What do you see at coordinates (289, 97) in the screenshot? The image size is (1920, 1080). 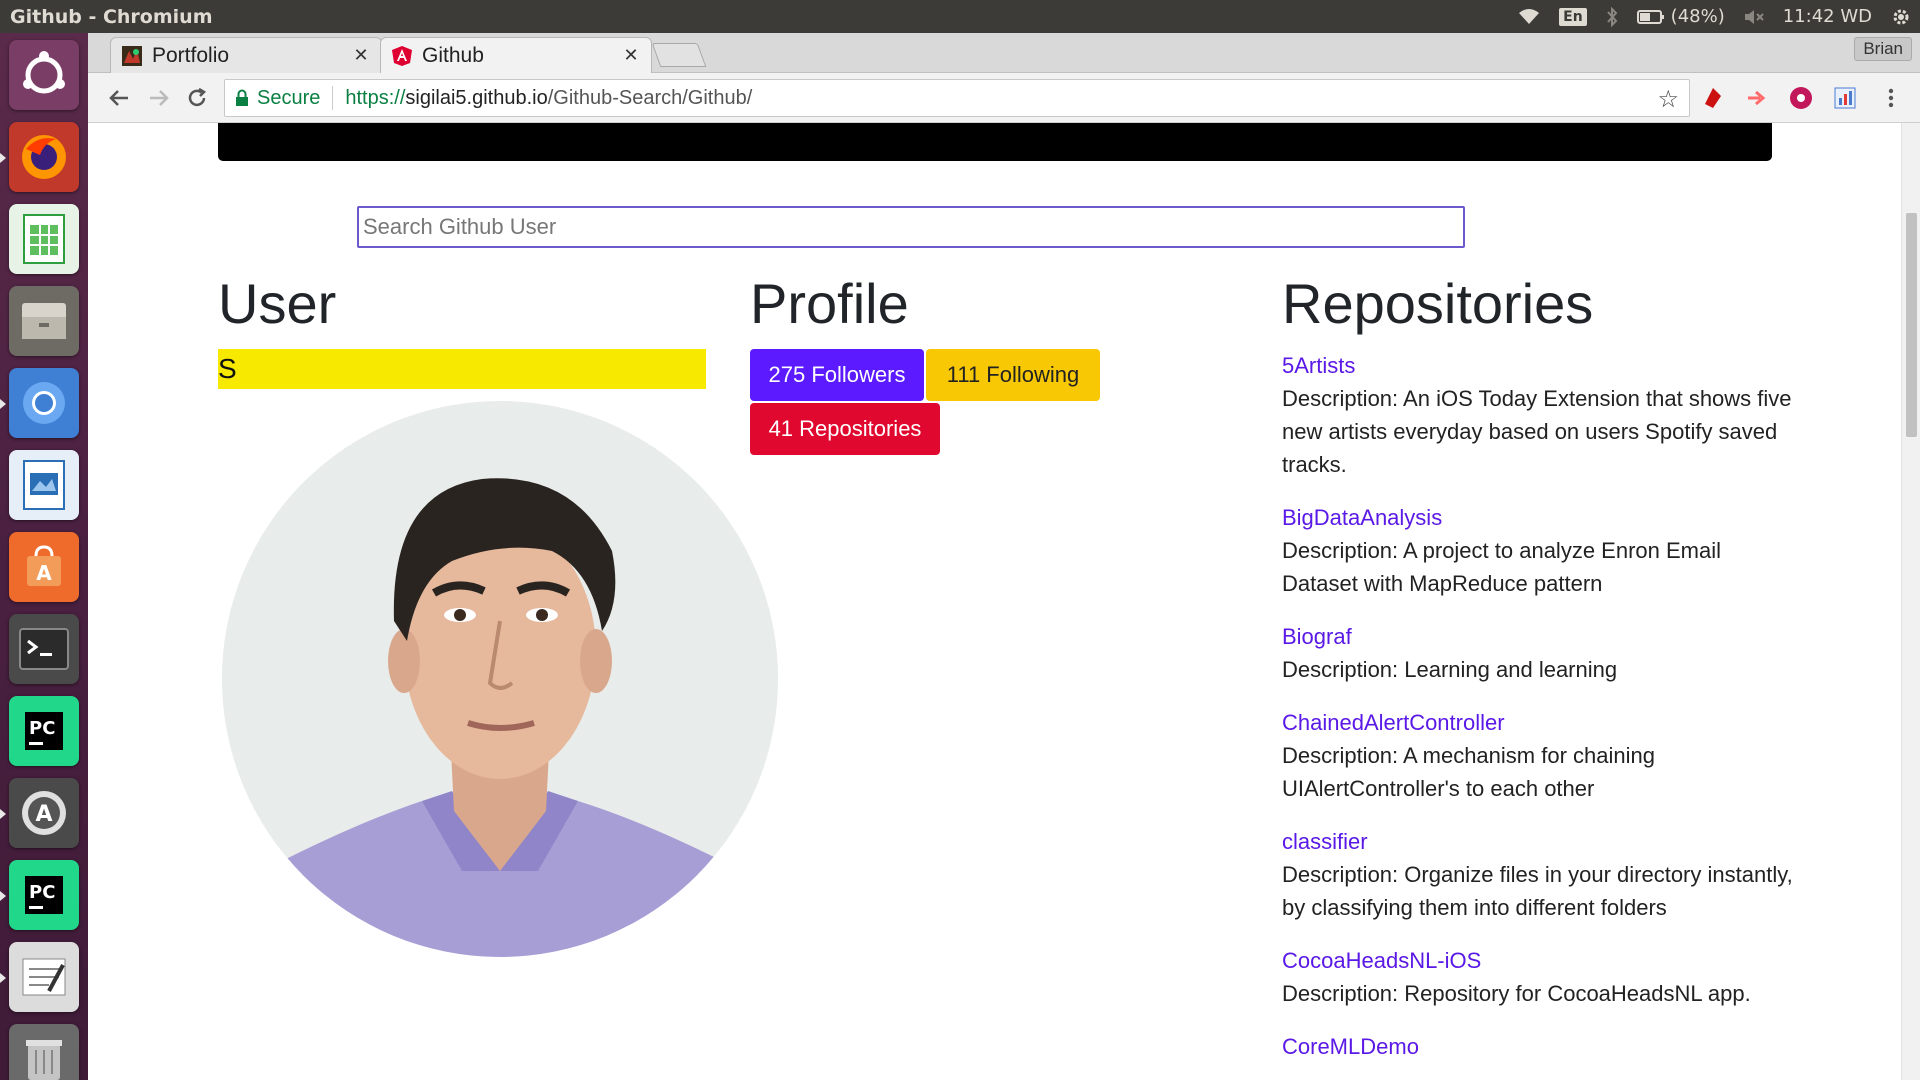 I see `secure-label: Secure` at bounding box center [289, 97].